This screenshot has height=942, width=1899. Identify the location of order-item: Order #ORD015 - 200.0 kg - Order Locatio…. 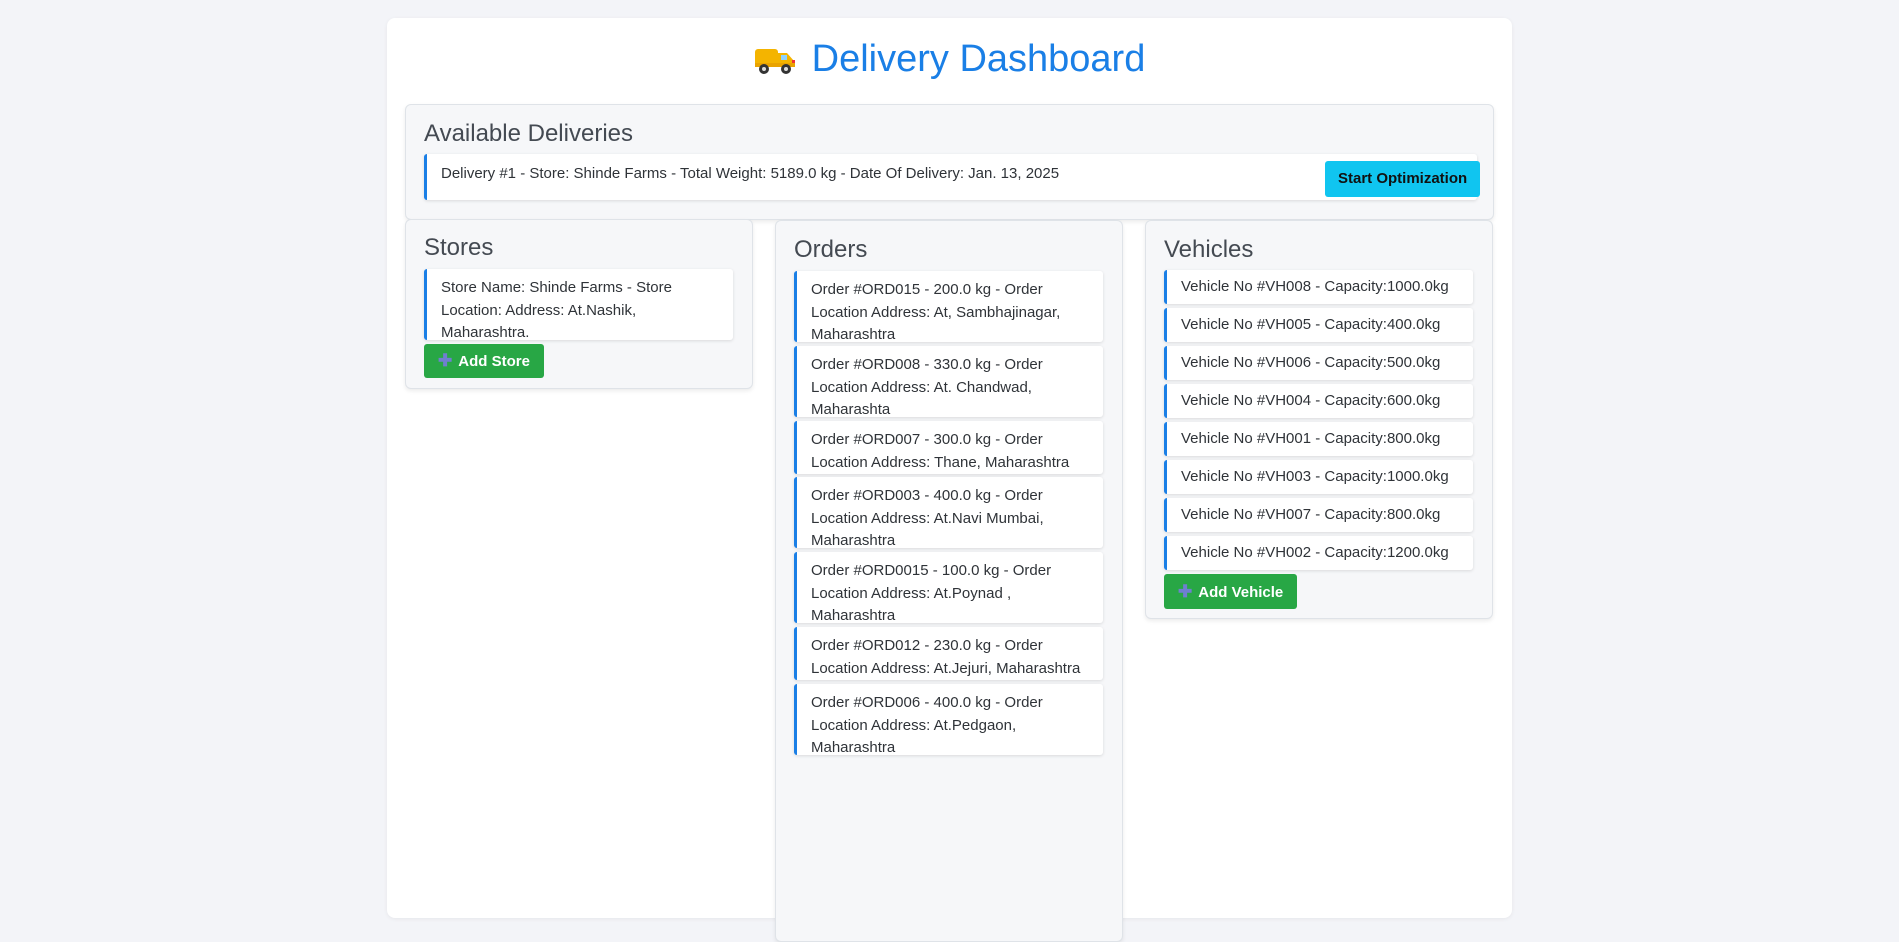
(948, 307).